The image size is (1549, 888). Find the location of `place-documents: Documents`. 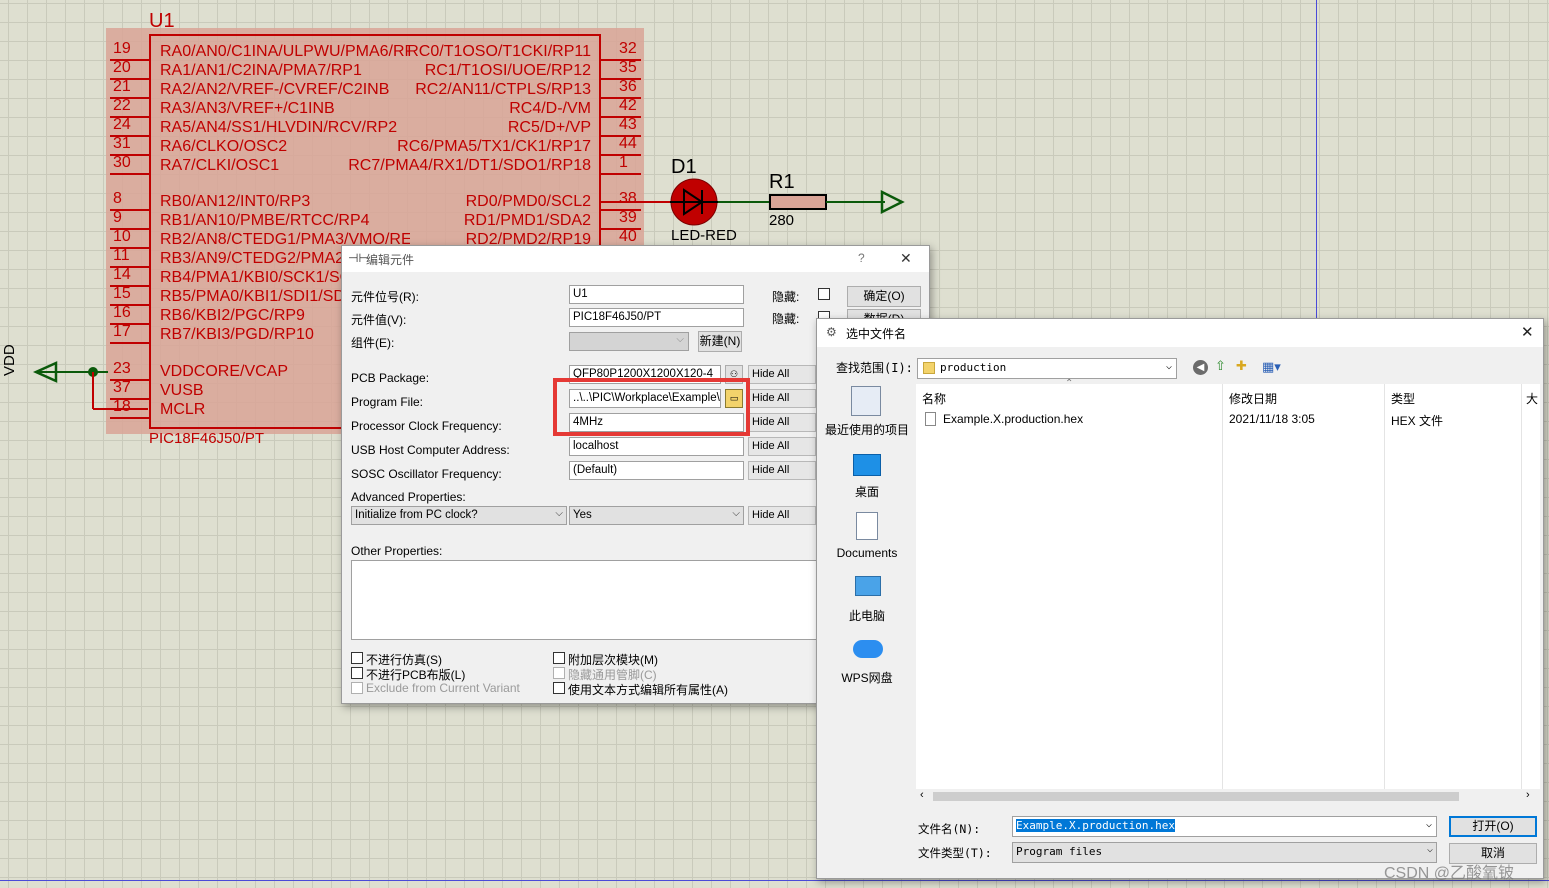

place-documents: Documents is located at coordinates (867, 553).